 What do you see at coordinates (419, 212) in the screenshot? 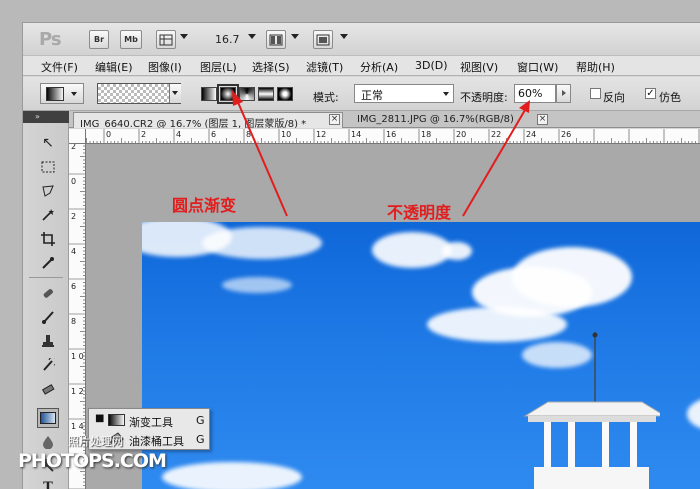
I see `annotation-opacity: 不透明度` at bounding box center [419, 212].